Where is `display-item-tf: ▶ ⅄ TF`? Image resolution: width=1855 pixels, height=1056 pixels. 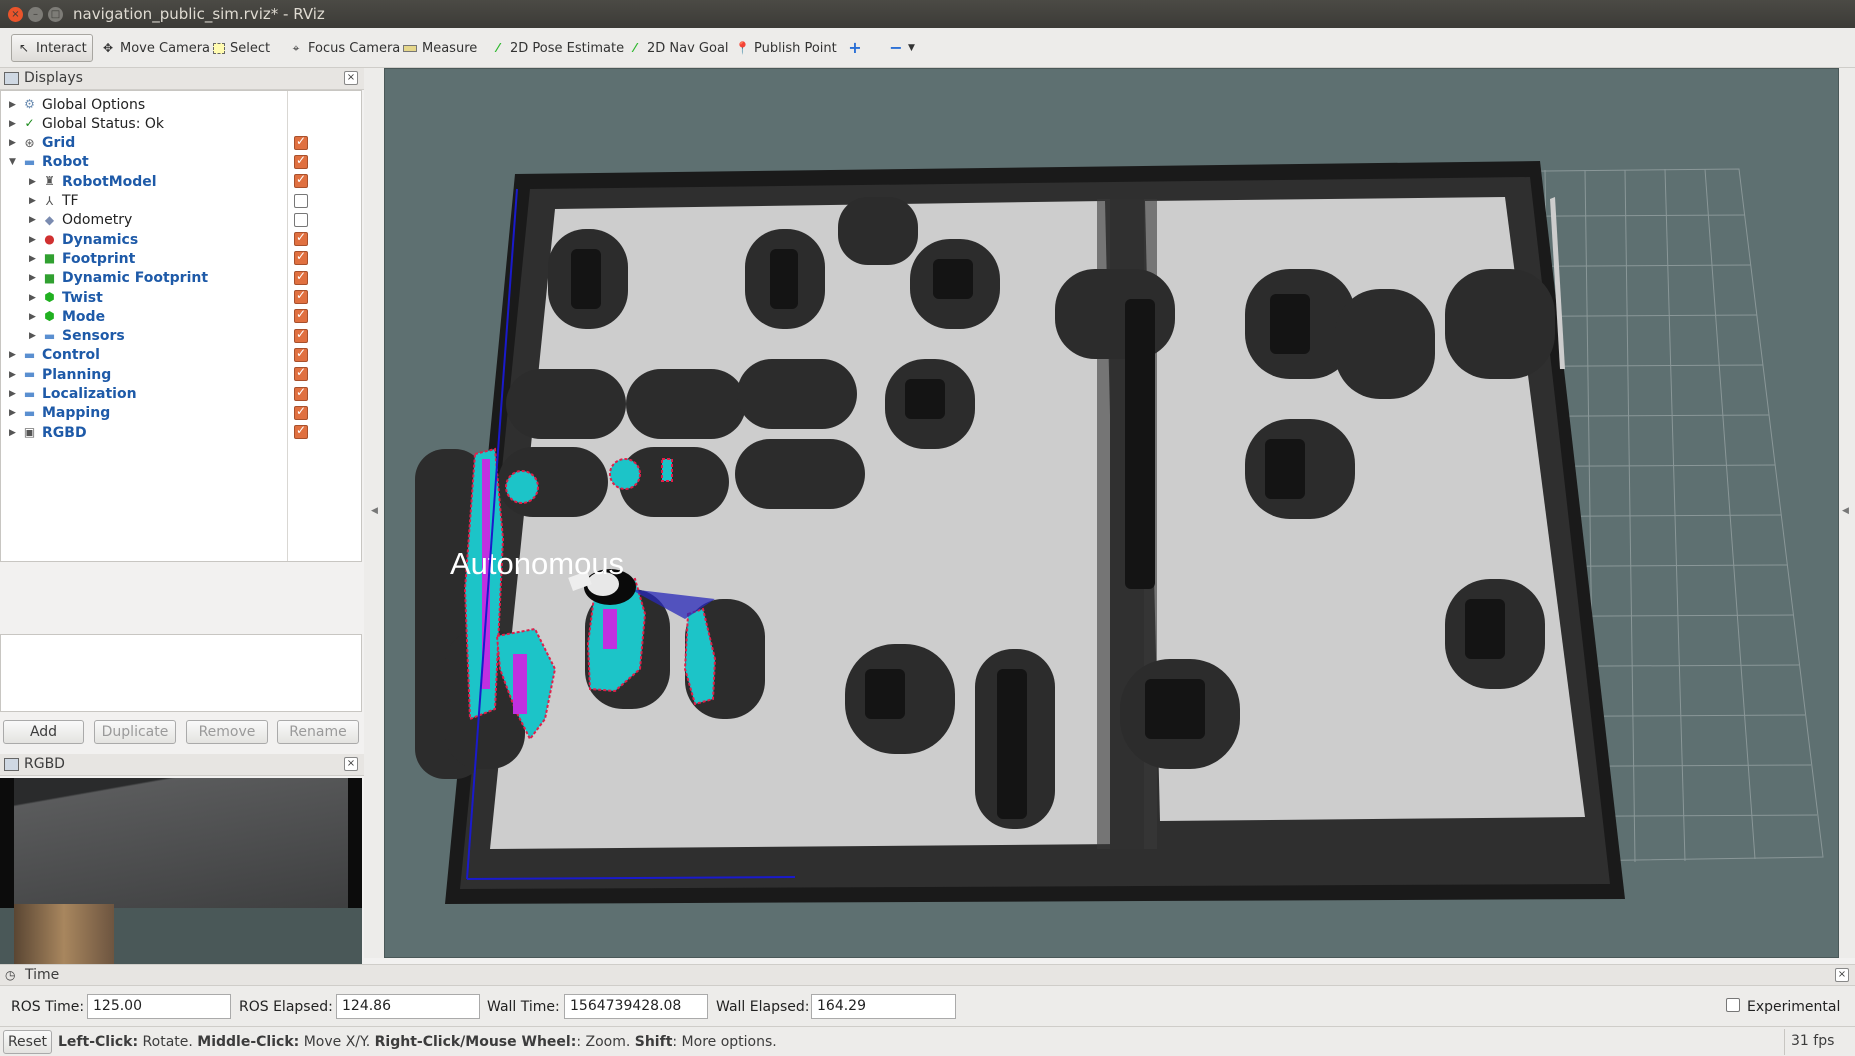
display-item-tf: ▶ ⅄ TF is located at coordinates (54, 201).